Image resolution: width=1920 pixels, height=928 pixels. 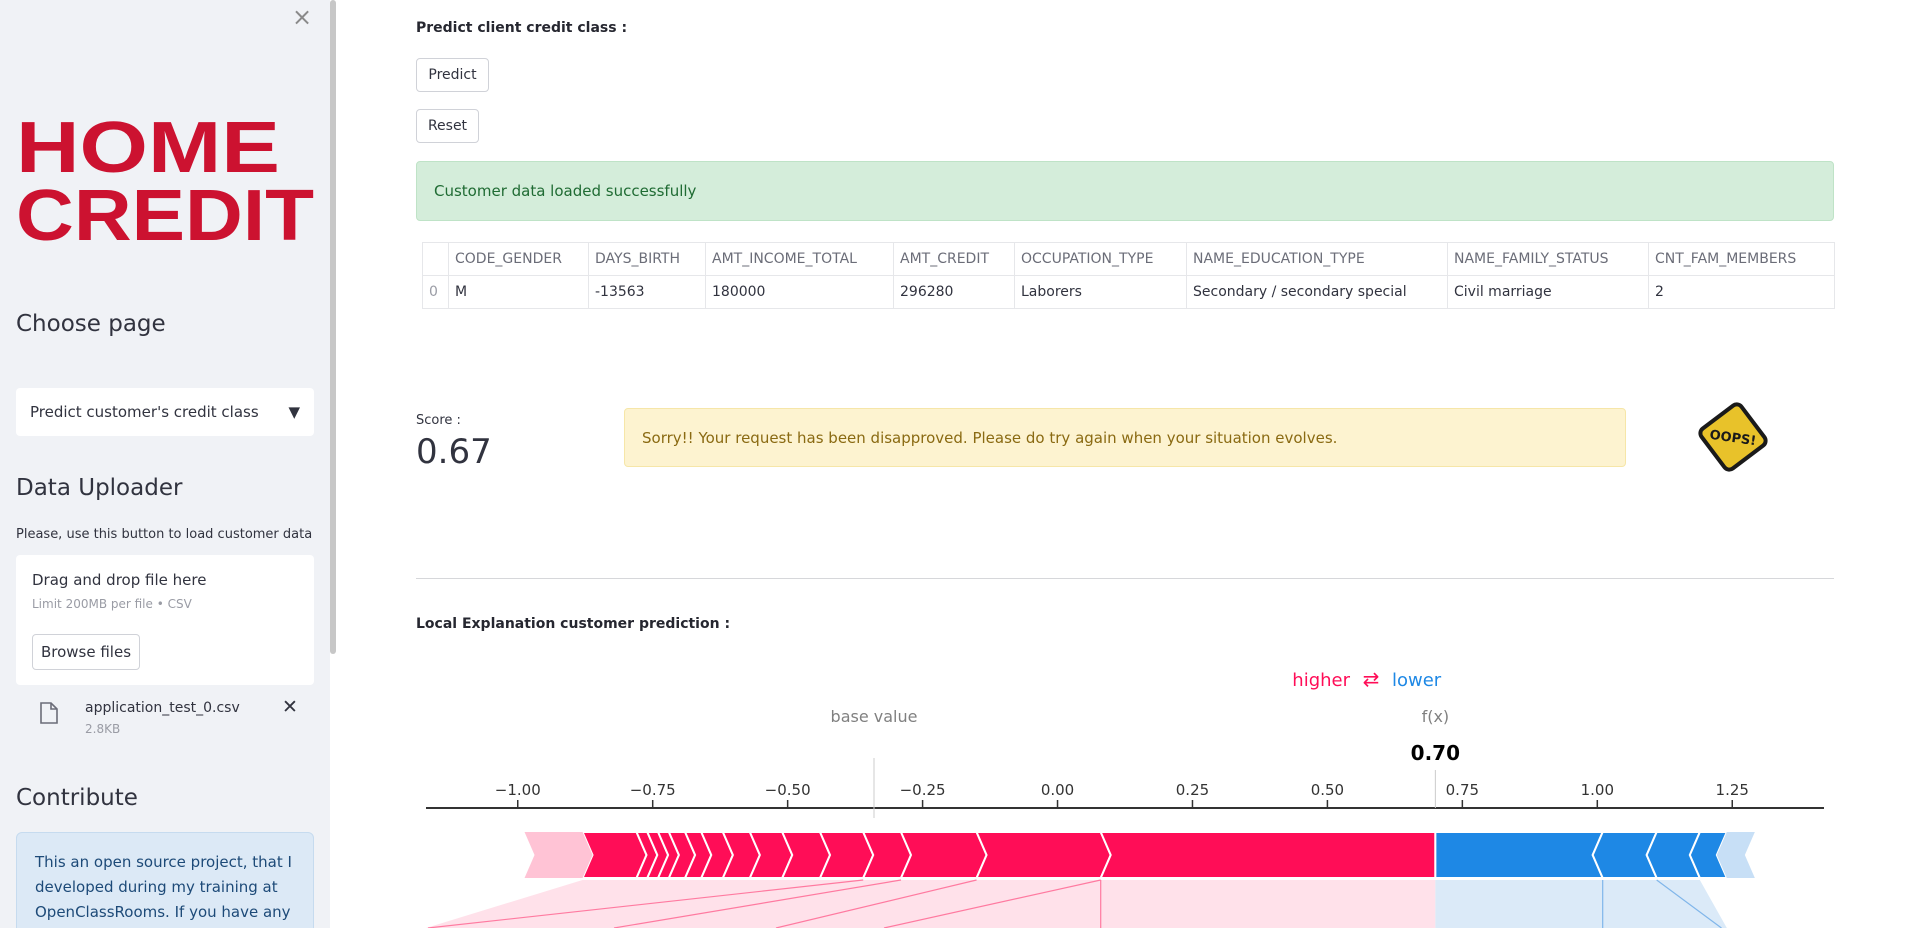 I want to click on table-cell: -13563, so click(x=647, y=292).